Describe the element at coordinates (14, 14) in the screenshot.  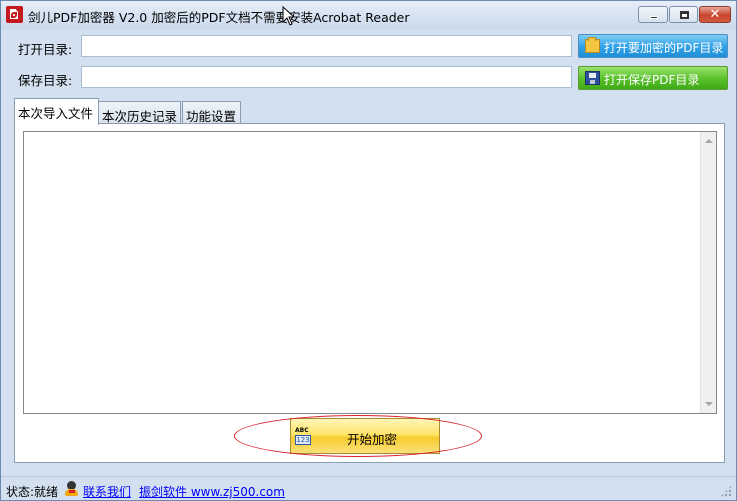
I see `pdf-app-icon` at that location.